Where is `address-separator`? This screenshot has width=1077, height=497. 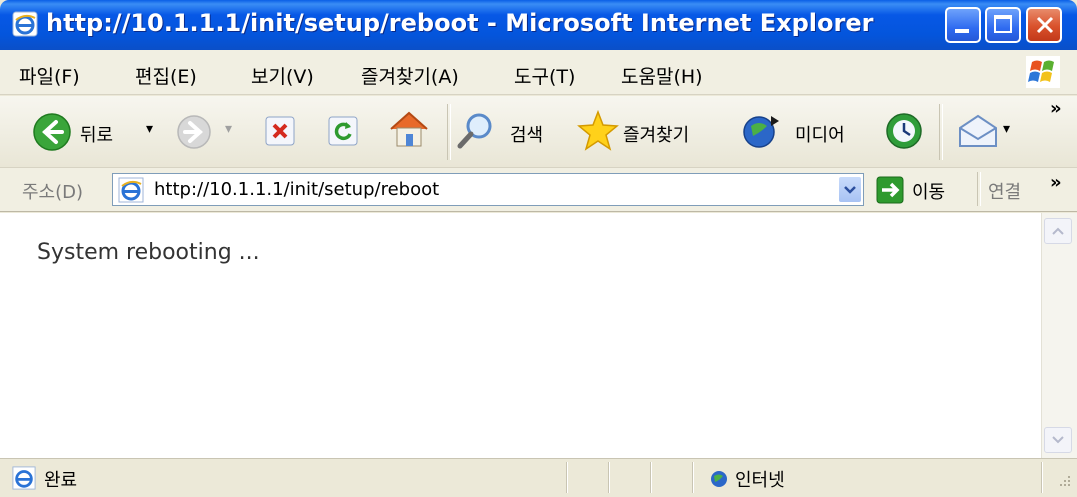
address-separator is located at coordinates (979, 189).